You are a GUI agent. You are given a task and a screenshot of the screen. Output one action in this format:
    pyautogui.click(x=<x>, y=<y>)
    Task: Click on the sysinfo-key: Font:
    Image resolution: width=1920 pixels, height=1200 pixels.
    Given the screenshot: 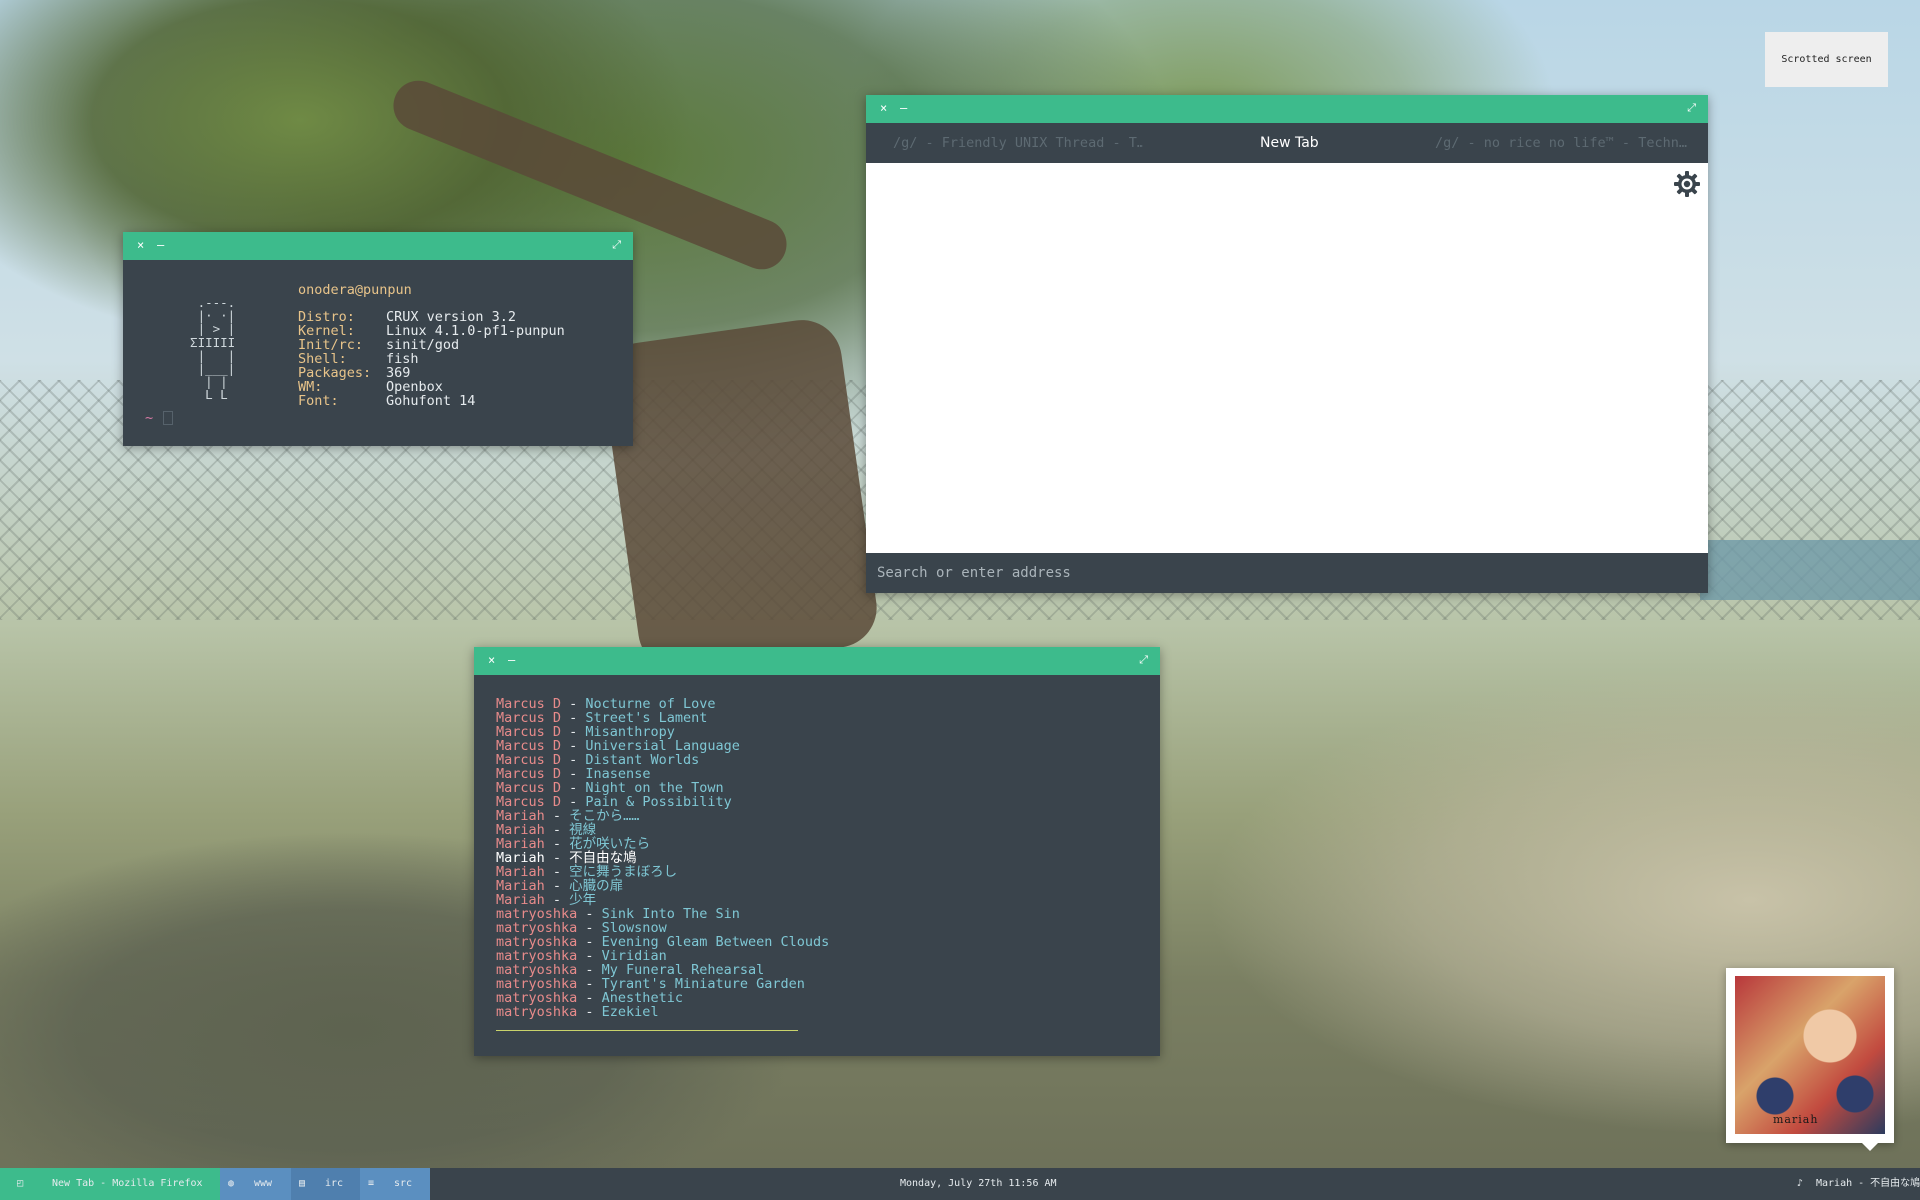 What is the action you would take?
    pyautogui.click(x=318, y=401)
    